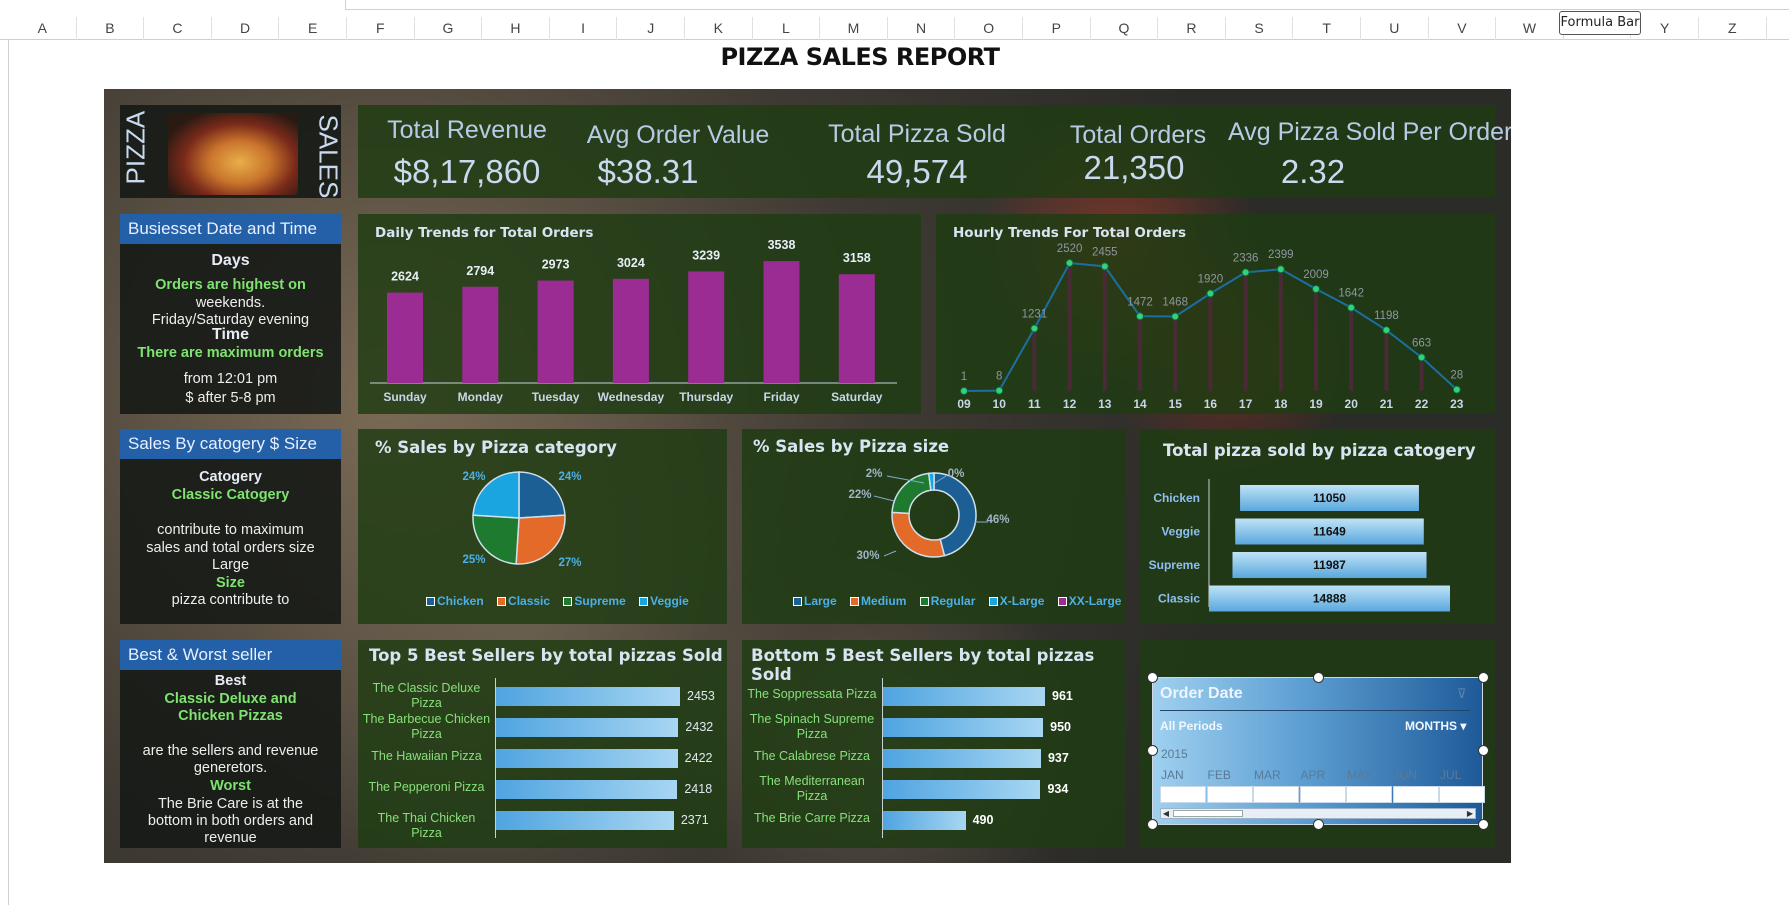 This screenshot has width=1789, height=905. What do you see at coordinates (1457, 404) in the screenshot?
I see `x-tick-label: 23` at bounding box center [1457, 404].